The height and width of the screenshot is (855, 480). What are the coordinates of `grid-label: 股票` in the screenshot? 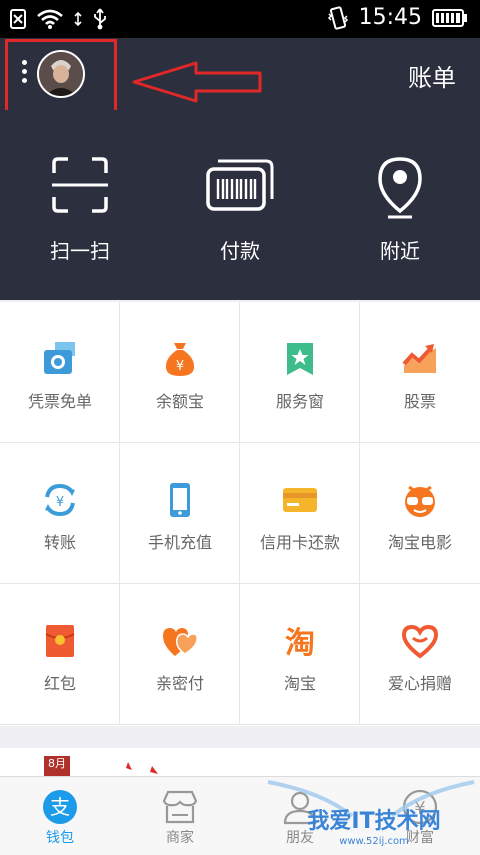 It's located at (419, 401).